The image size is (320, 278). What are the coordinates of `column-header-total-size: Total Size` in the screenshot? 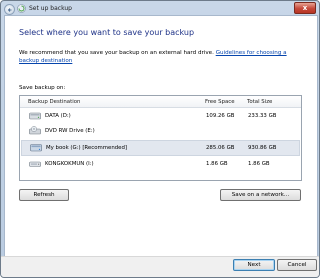 It's located at (259, 102).